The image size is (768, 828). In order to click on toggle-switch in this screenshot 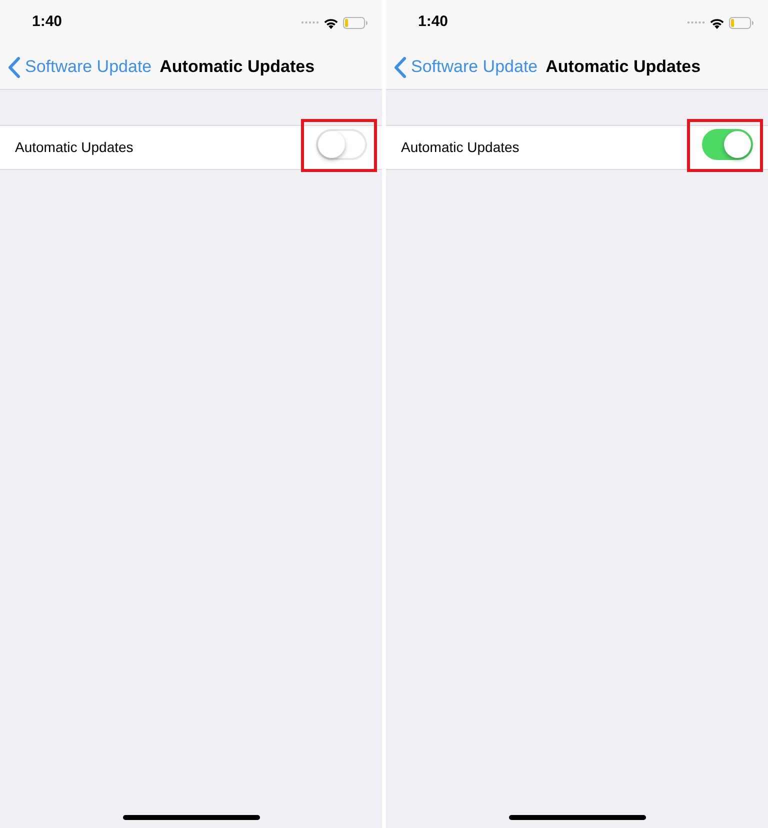, I will do `click(727, 144)`.